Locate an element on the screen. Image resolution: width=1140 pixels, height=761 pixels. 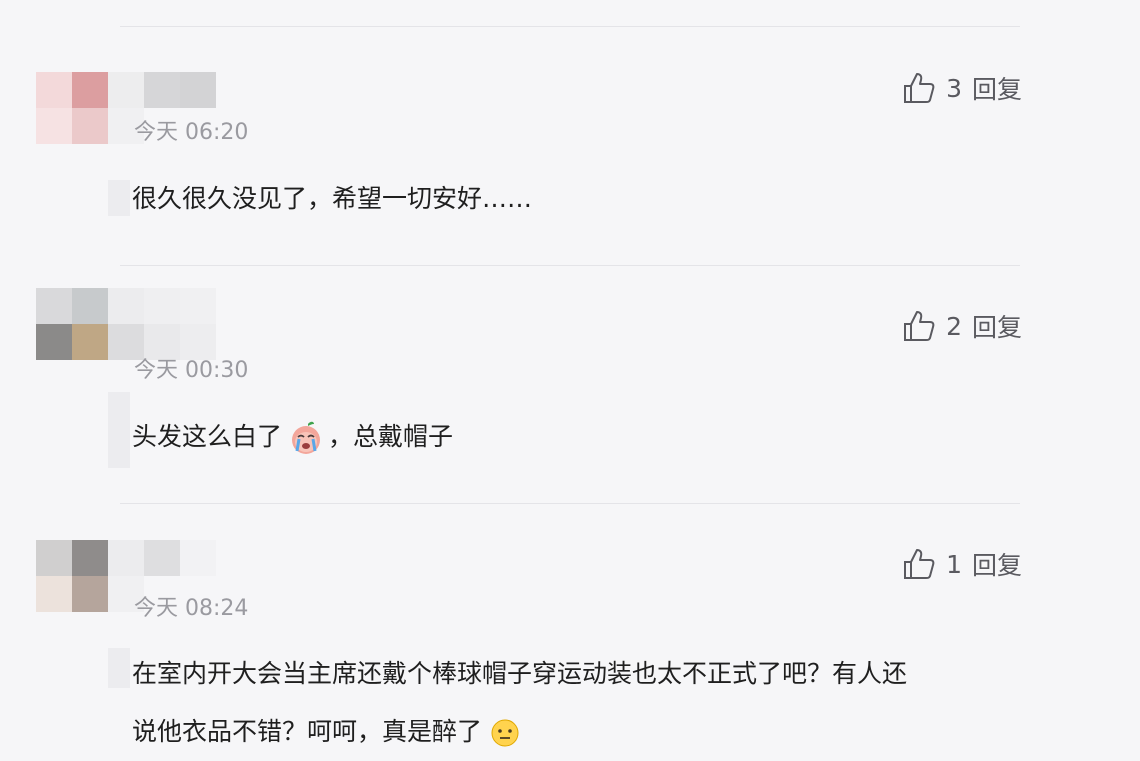
comment-actions: 3 回复 is located at coordinates (962, 88).